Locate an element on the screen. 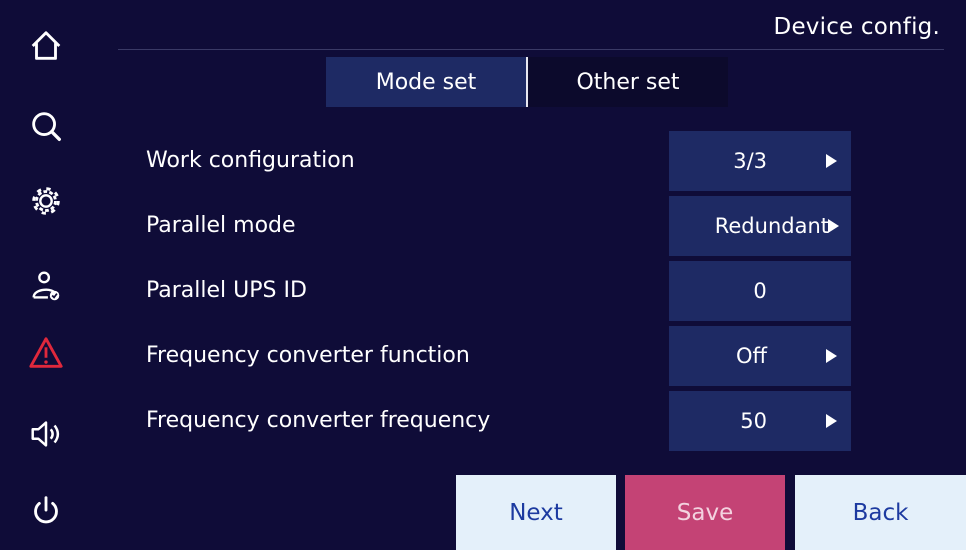 The height and width of the screenshot is (550, 966). home-icon is located at coordinates (46, 45).